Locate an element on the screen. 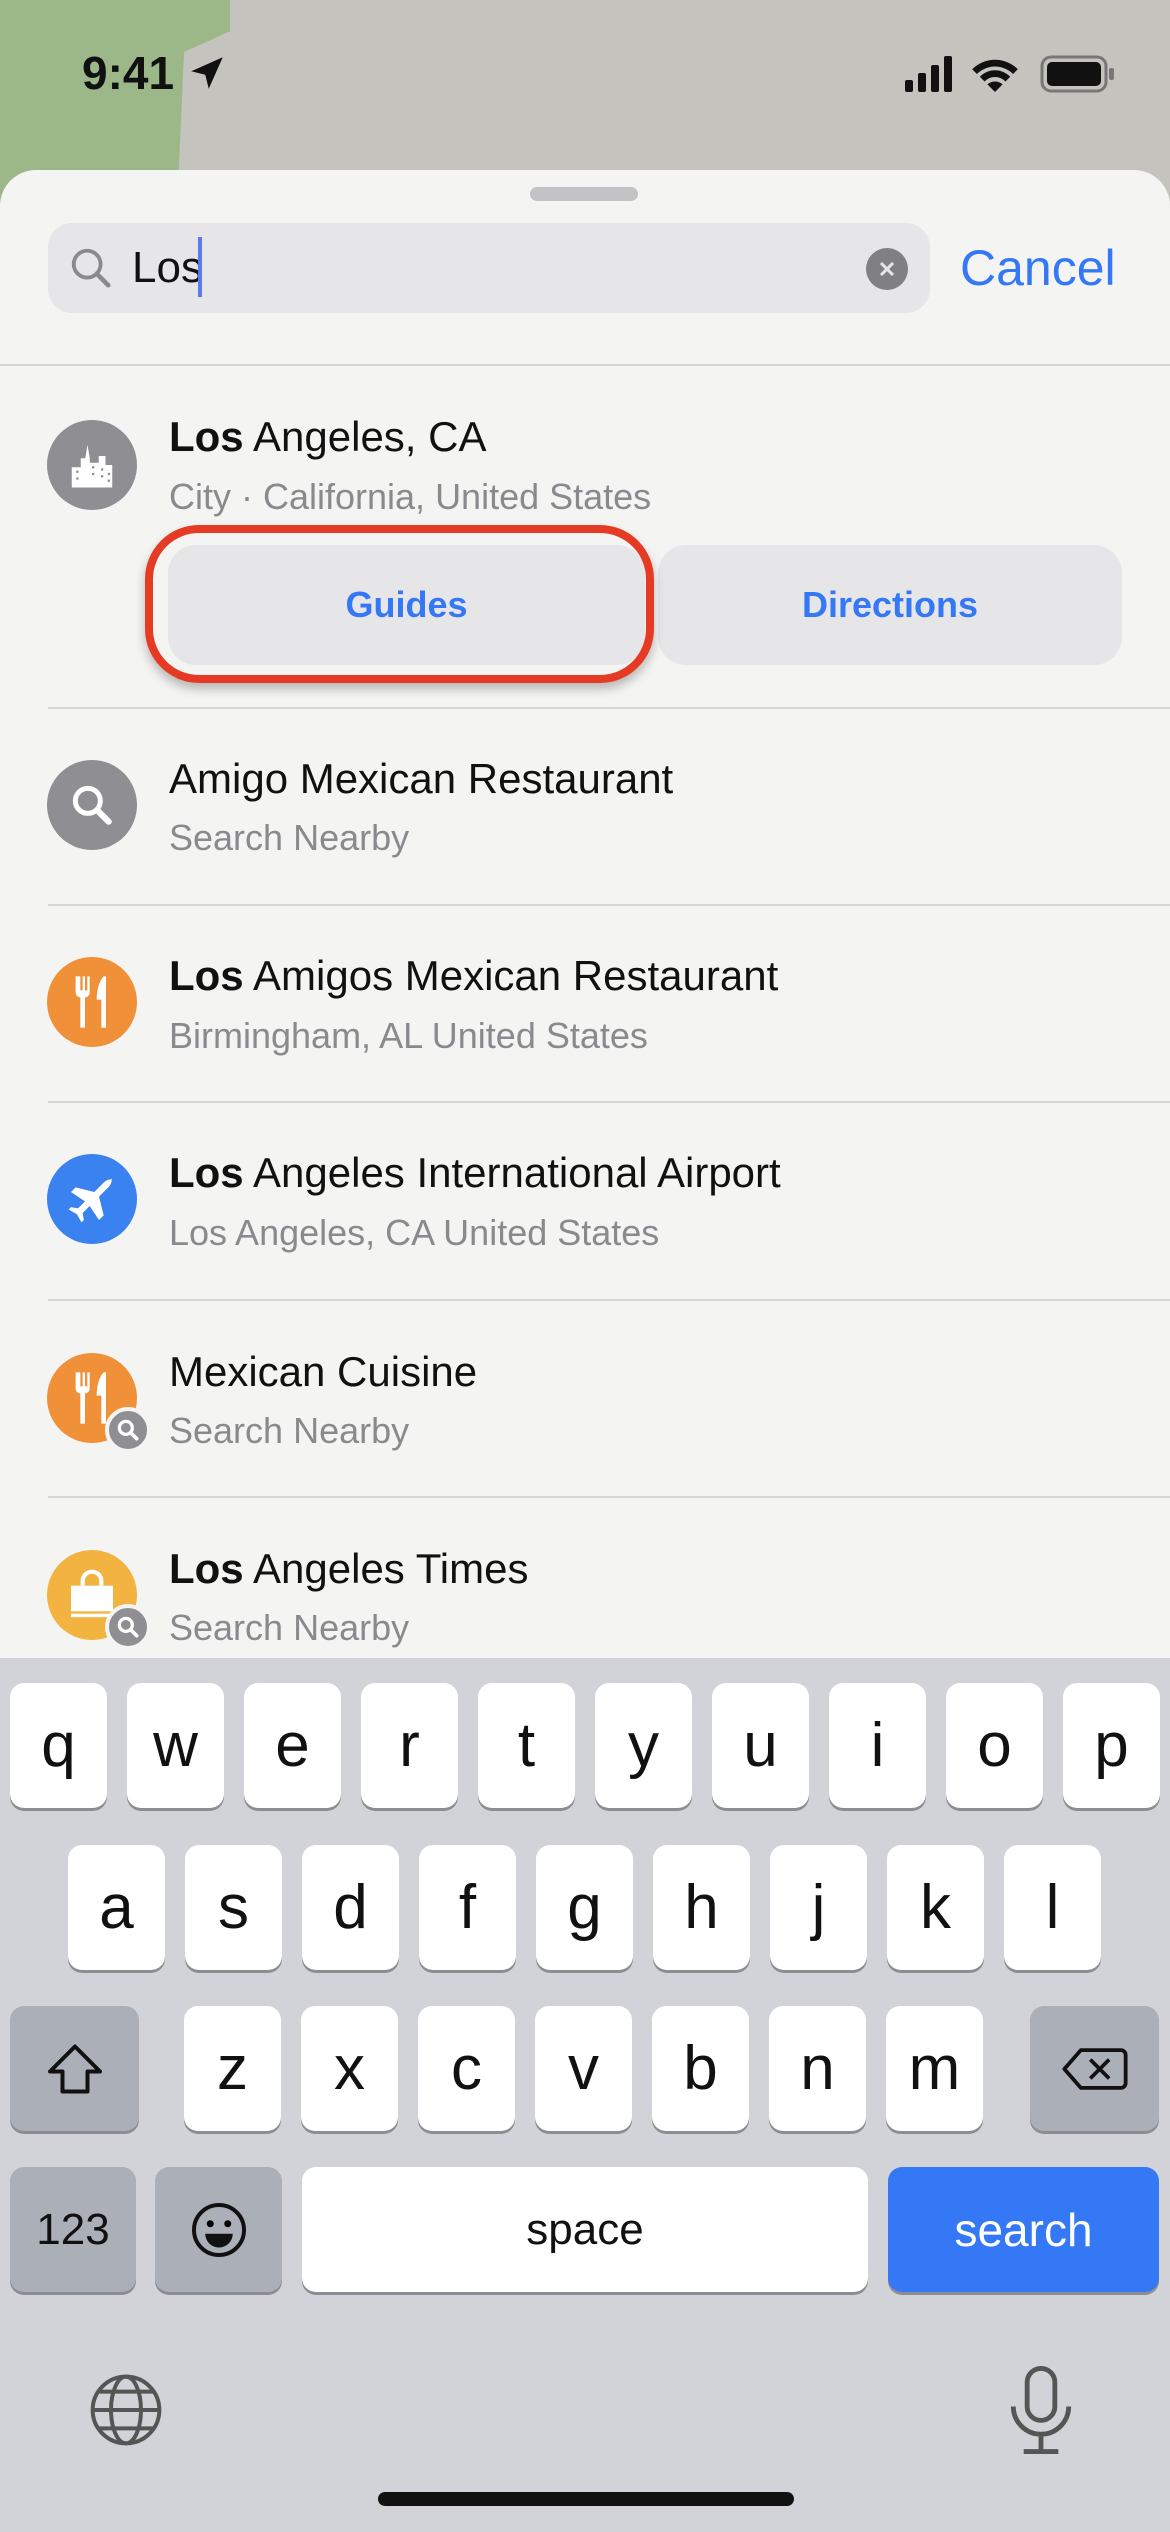 The image size is (1170, 2532). microphone-icon is located at coordinates (1041, 2410).